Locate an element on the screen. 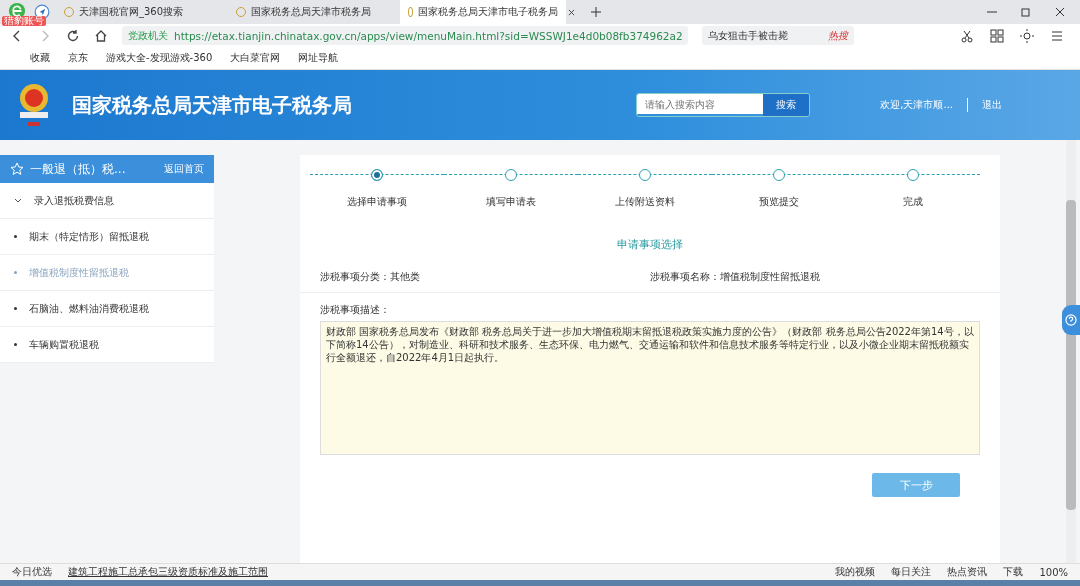  sidebar-item: 石脑油、燃料油消费税退税 is located at coordinates (107, 309).